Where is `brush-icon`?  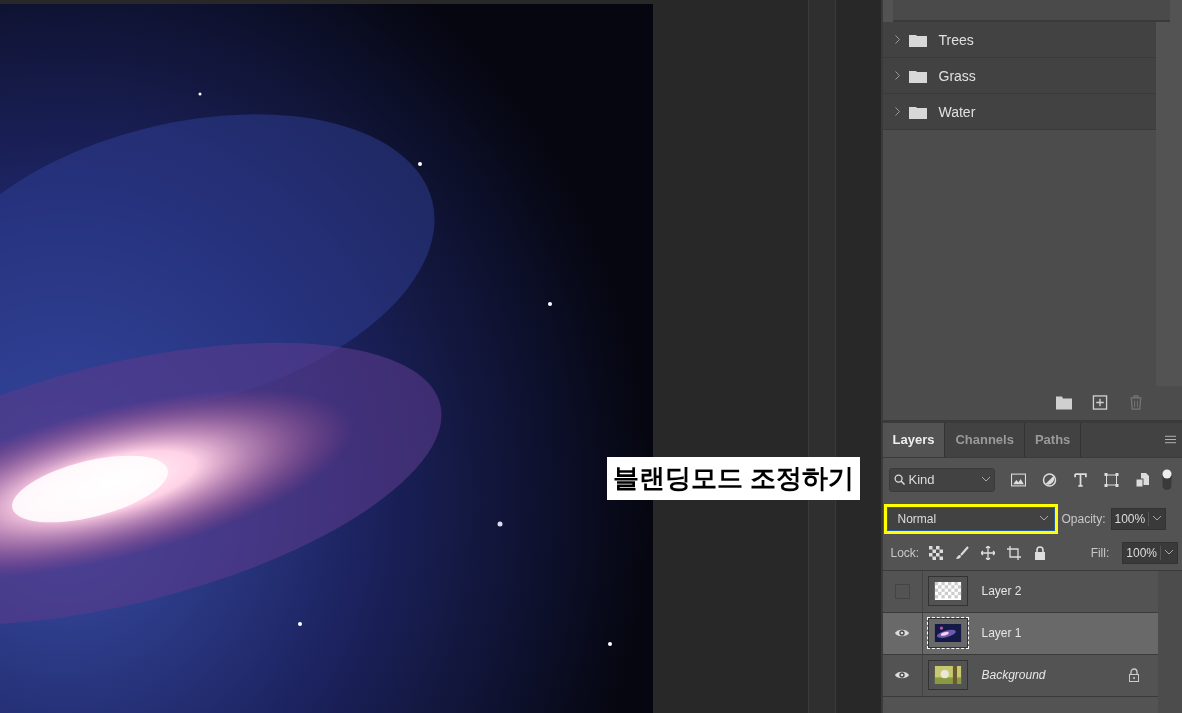
brush-icon is located at coordinates (962, 552).